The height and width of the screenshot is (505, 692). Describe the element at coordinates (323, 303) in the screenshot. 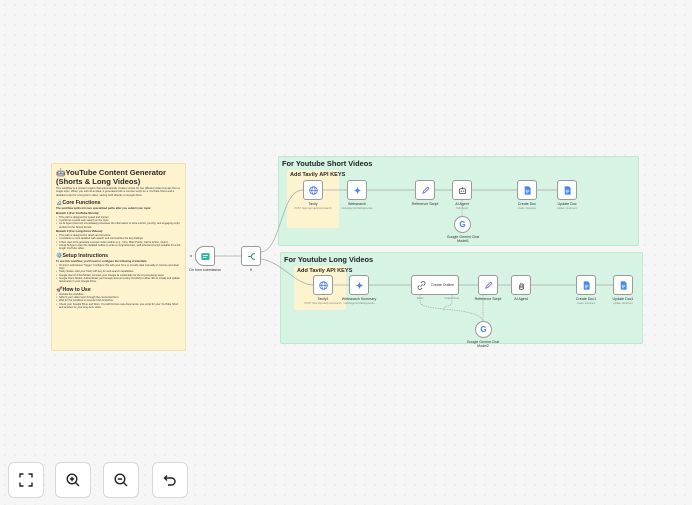

I see `tavily1-sub: POST: https://api.tavily.com/search` at that location.